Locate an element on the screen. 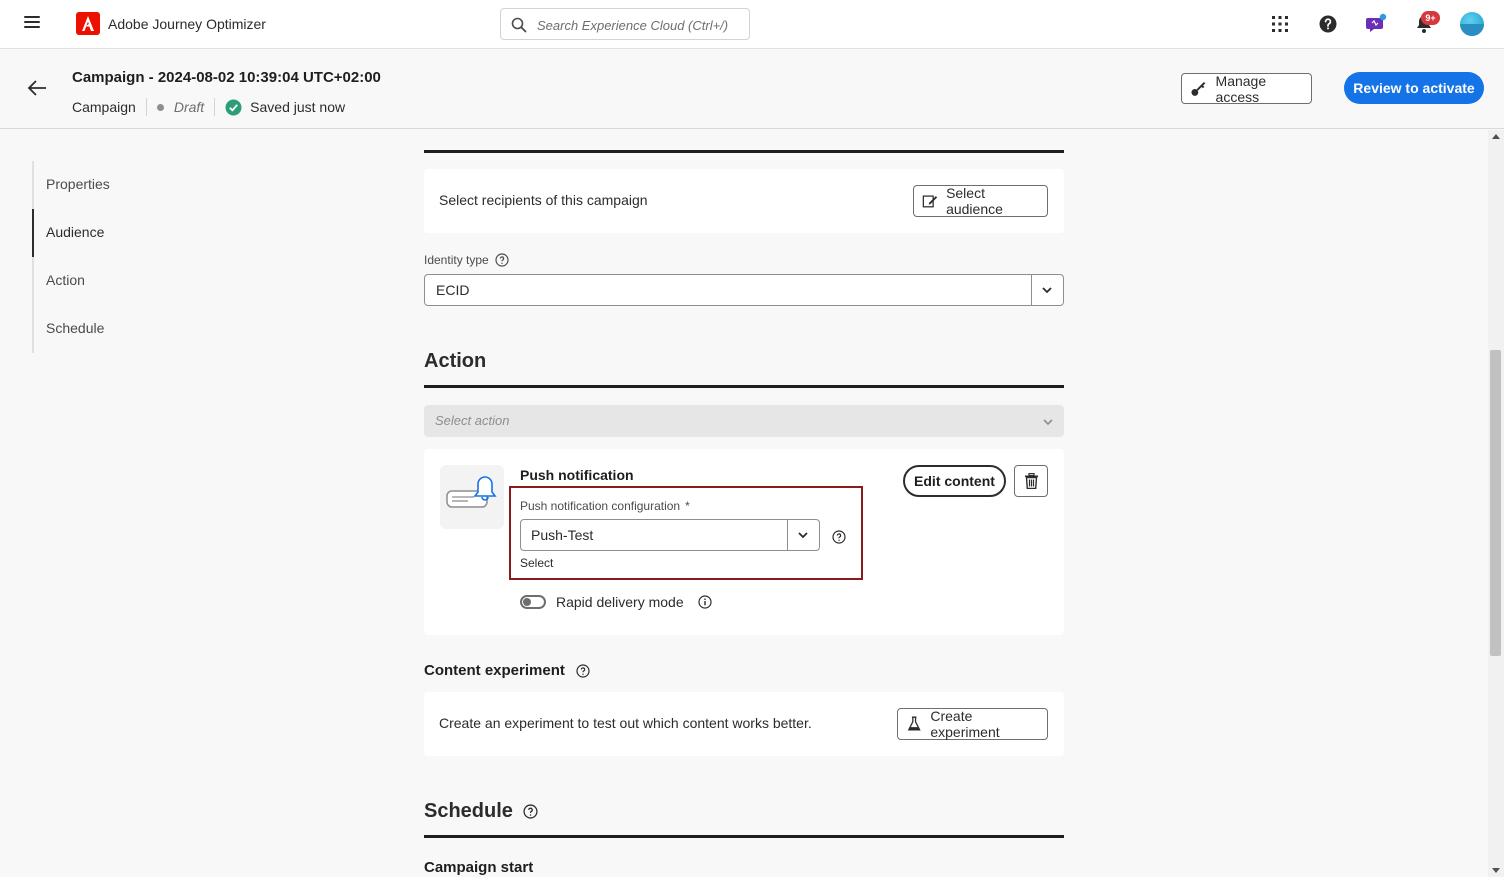 The image size is (1504, 877). top-bar: Adobe Journey Optimizer 9+ is located at coordinates (752, 24).